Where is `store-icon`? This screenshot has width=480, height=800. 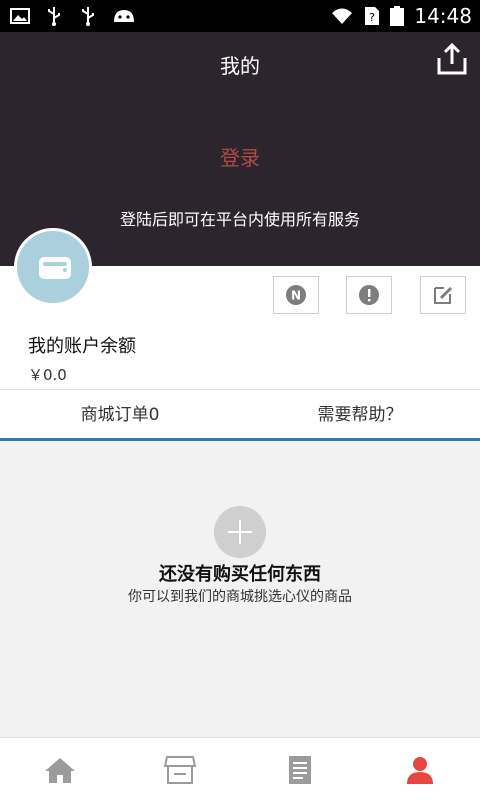
store-icon is located at coordinates (180, 770).